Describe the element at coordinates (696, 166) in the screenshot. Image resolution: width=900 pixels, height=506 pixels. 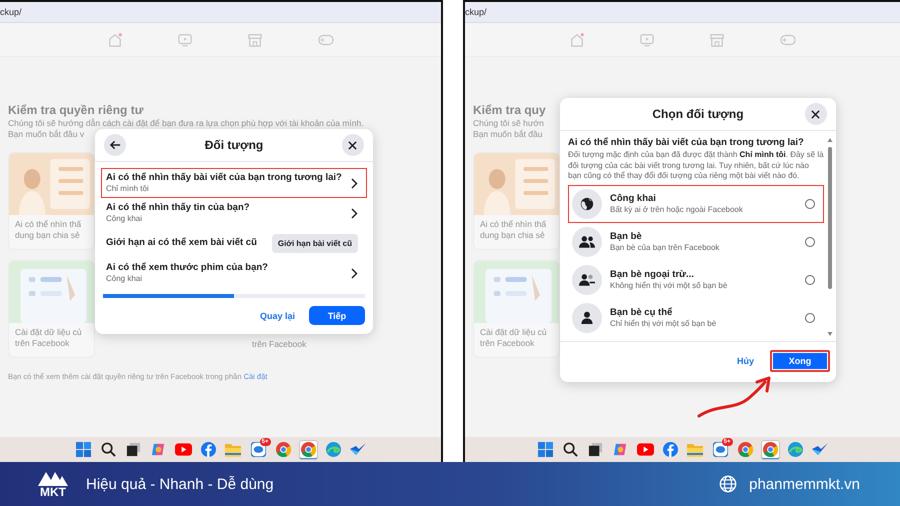
I see `description-text: Đối tượng mặc định của bạn đã được đặt thành Chỉ mình tôi. Đây sẽ là đối tượng của các bài viết trong tương lai. Tuy nhiên, bất cứ lúc nào bạn cũng có thể thay đổi đối tượng của riêng một bài viết nào đó.` at that location.